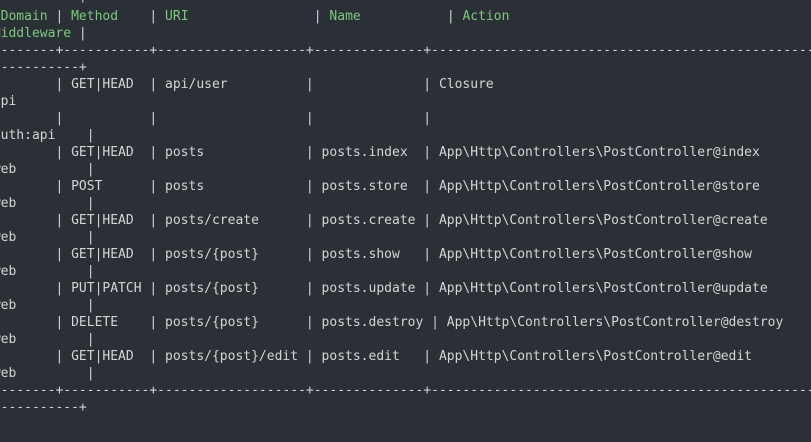  What do you see at coordinates (384, 16) in the screenshot?
I see `column-header: Name` at bounding box center [384, 16].